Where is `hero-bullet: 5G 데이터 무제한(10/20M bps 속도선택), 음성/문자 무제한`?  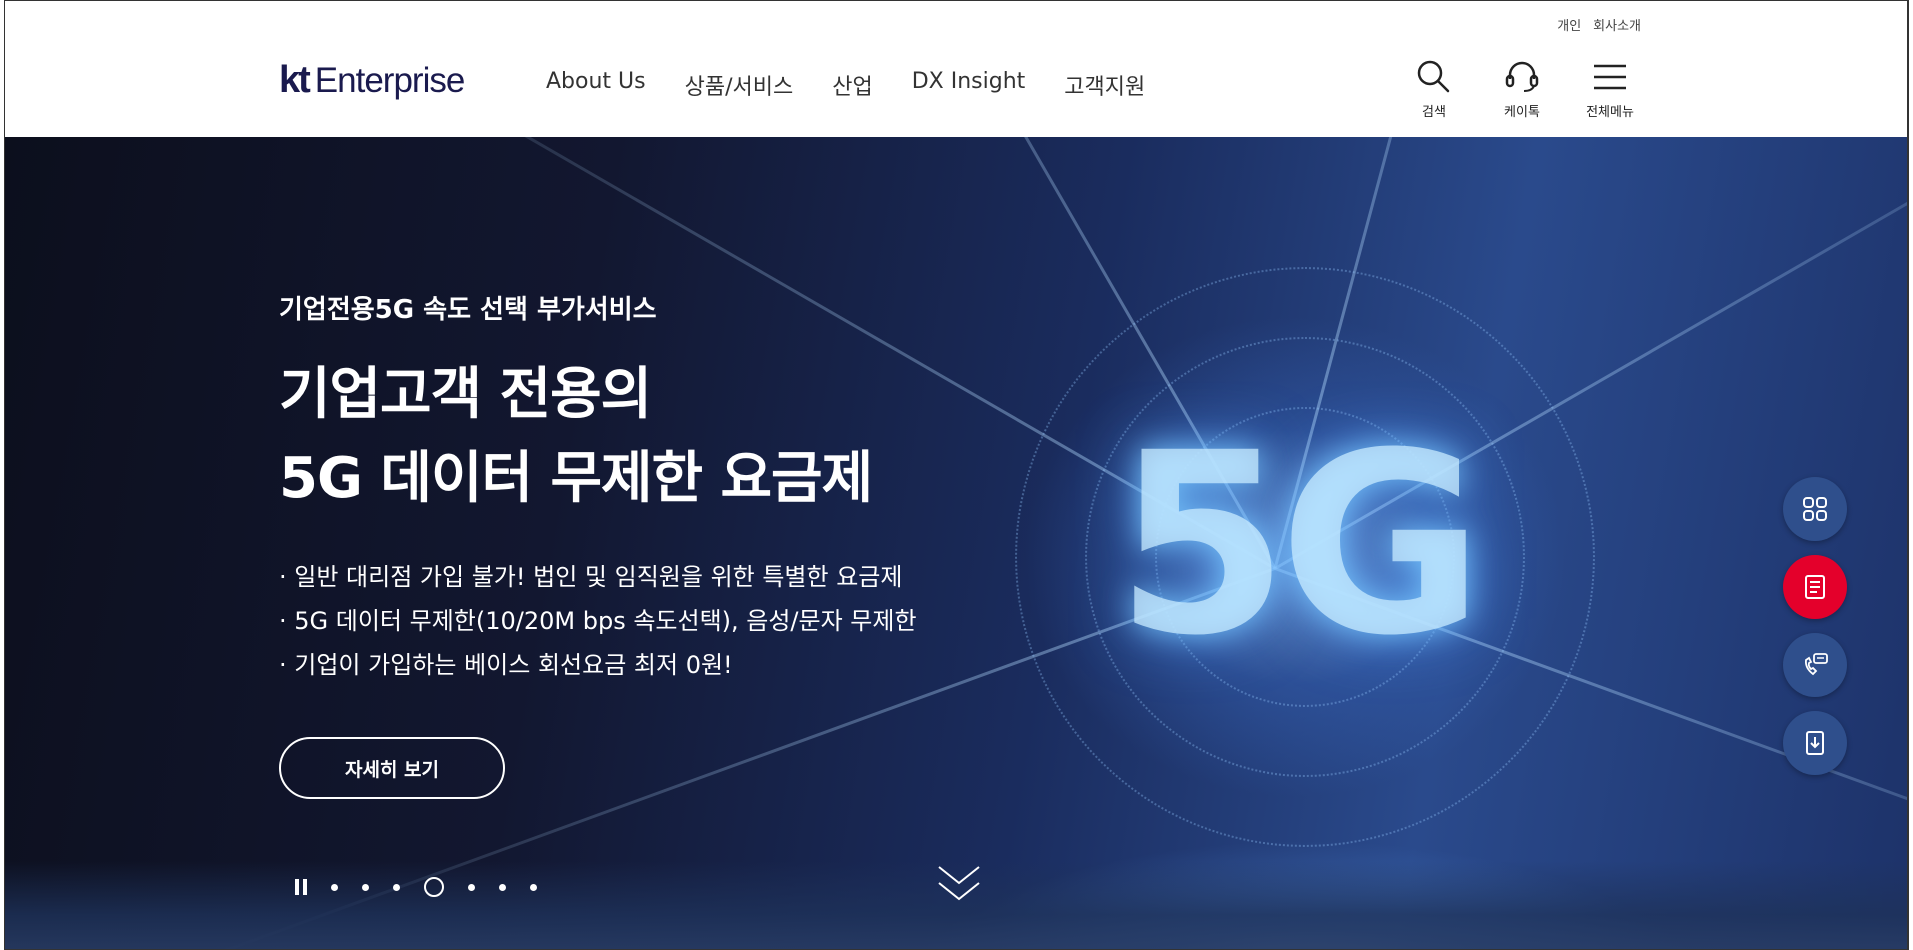
hero-bullet: 5G 데이터 무제한(10/20M bps 속도선택), 음성/문자 무제한 is located at coordinates (597, 621).